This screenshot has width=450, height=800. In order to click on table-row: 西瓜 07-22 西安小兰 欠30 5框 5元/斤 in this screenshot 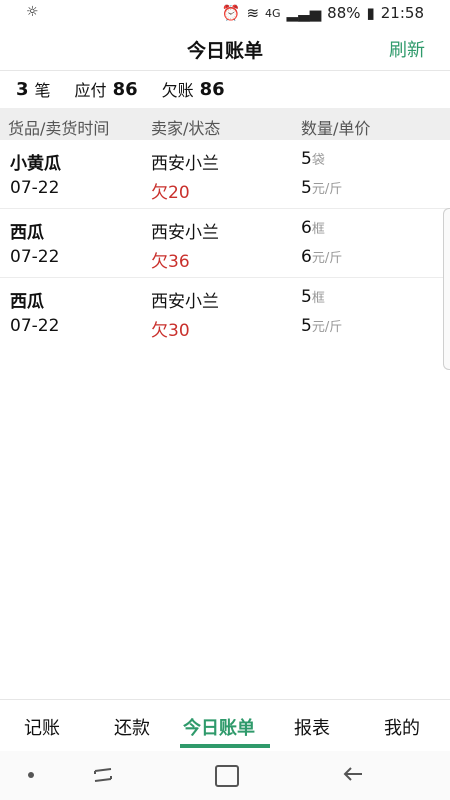, I will do `click(225, 312)`.